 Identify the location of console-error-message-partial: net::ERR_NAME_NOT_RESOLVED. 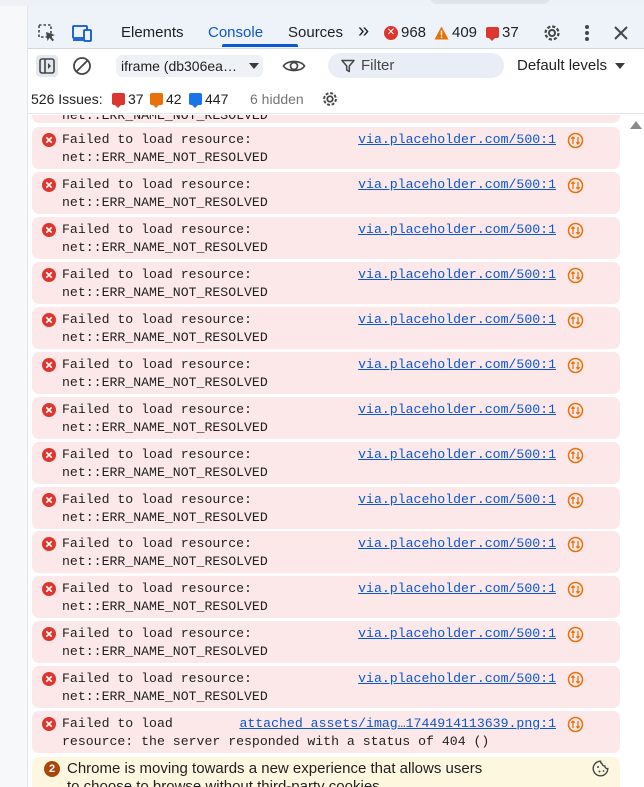
(326, 119).